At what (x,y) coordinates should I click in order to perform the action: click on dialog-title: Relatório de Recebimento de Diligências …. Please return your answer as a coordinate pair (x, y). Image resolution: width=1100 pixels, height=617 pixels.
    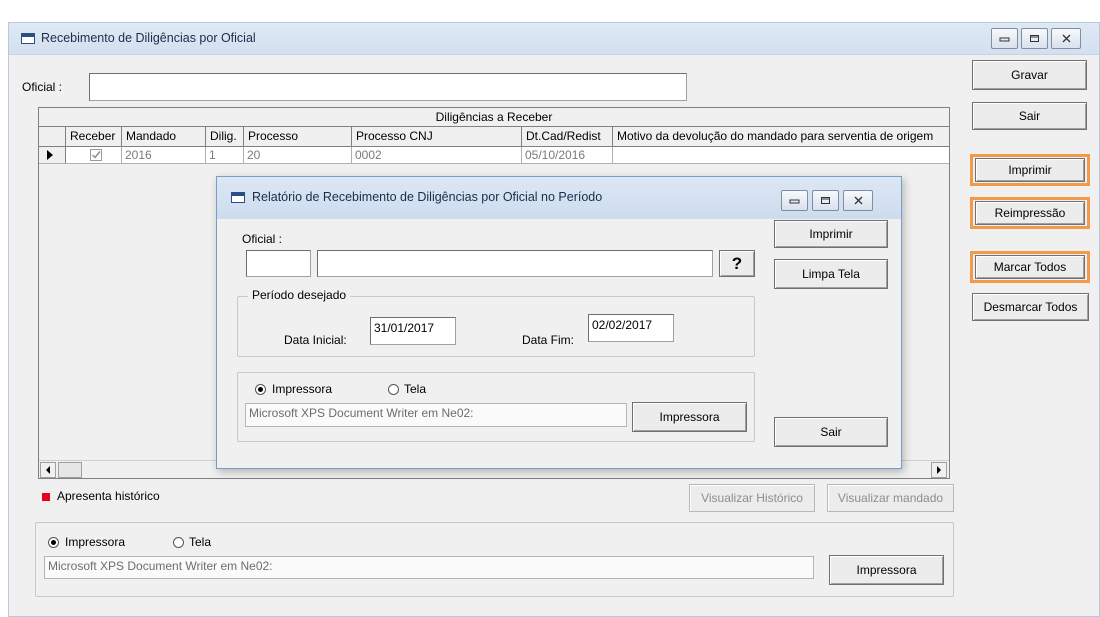
    Looking at the image, I should click on (427, 197).